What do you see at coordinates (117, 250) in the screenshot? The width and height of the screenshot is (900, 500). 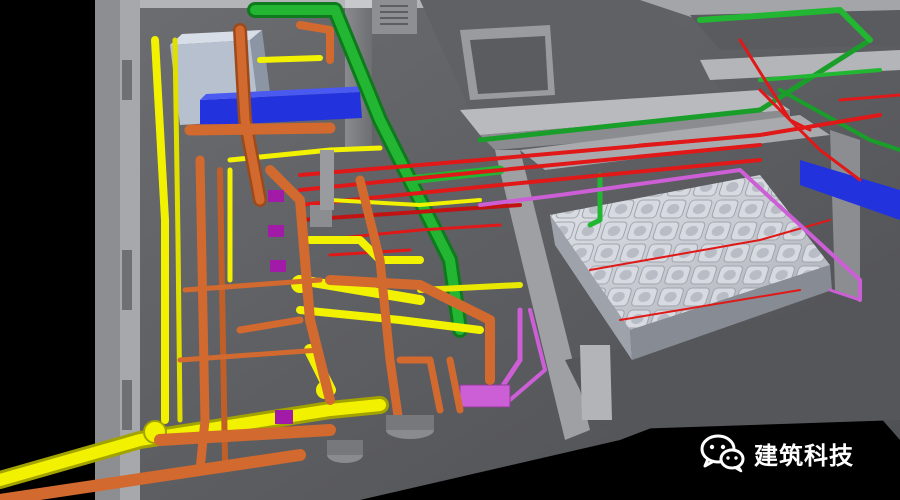 I see `left-outer-wall` at bounding box center [117, 250].